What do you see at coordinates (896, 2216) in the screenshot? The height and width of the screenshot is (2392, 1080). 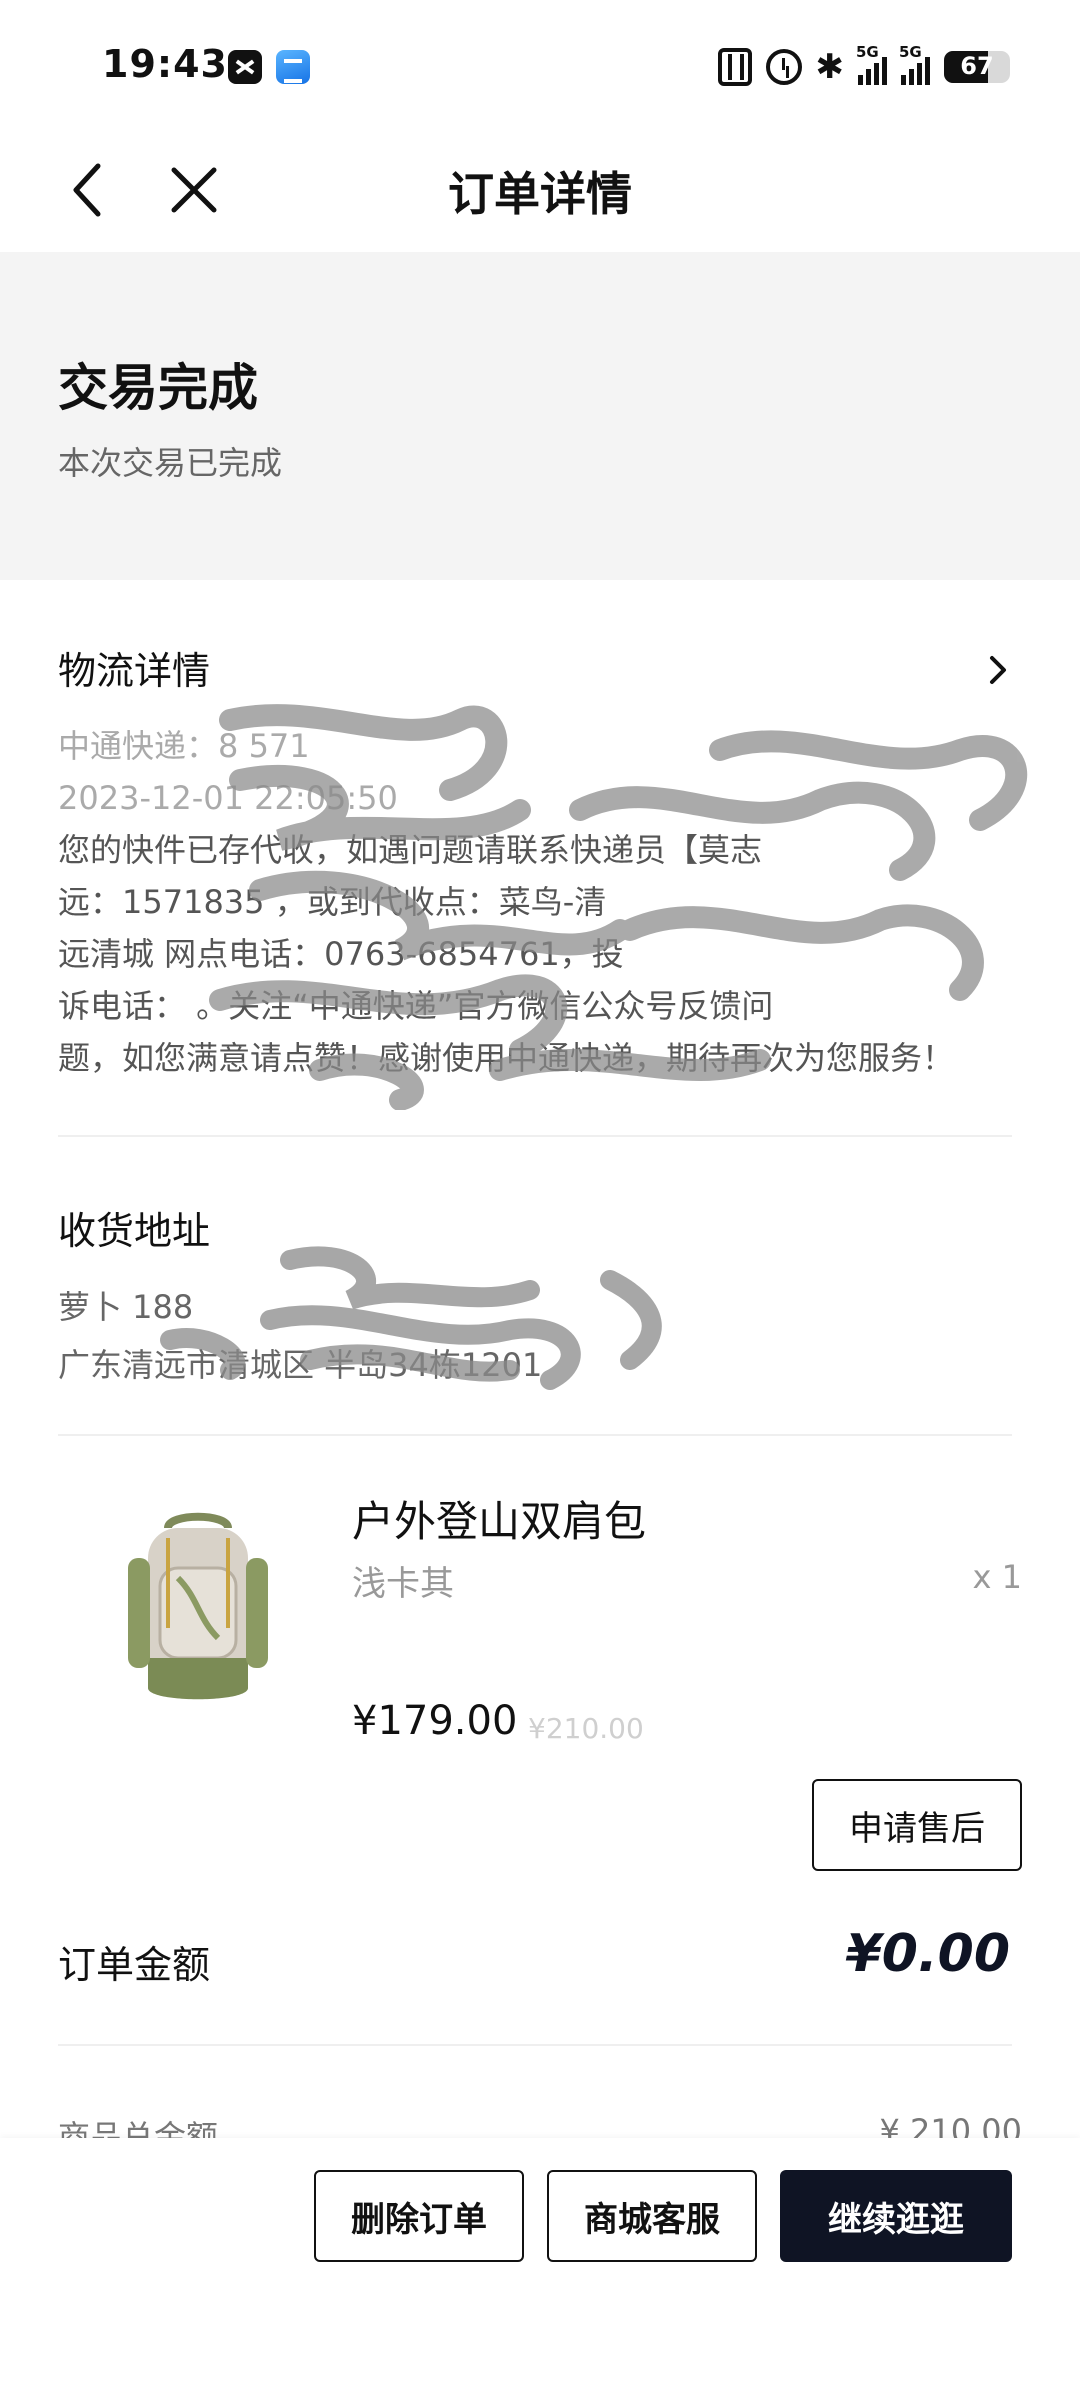 I see `continue-shopping-button: 继续逛逛` at bounding box center [896, 2216].